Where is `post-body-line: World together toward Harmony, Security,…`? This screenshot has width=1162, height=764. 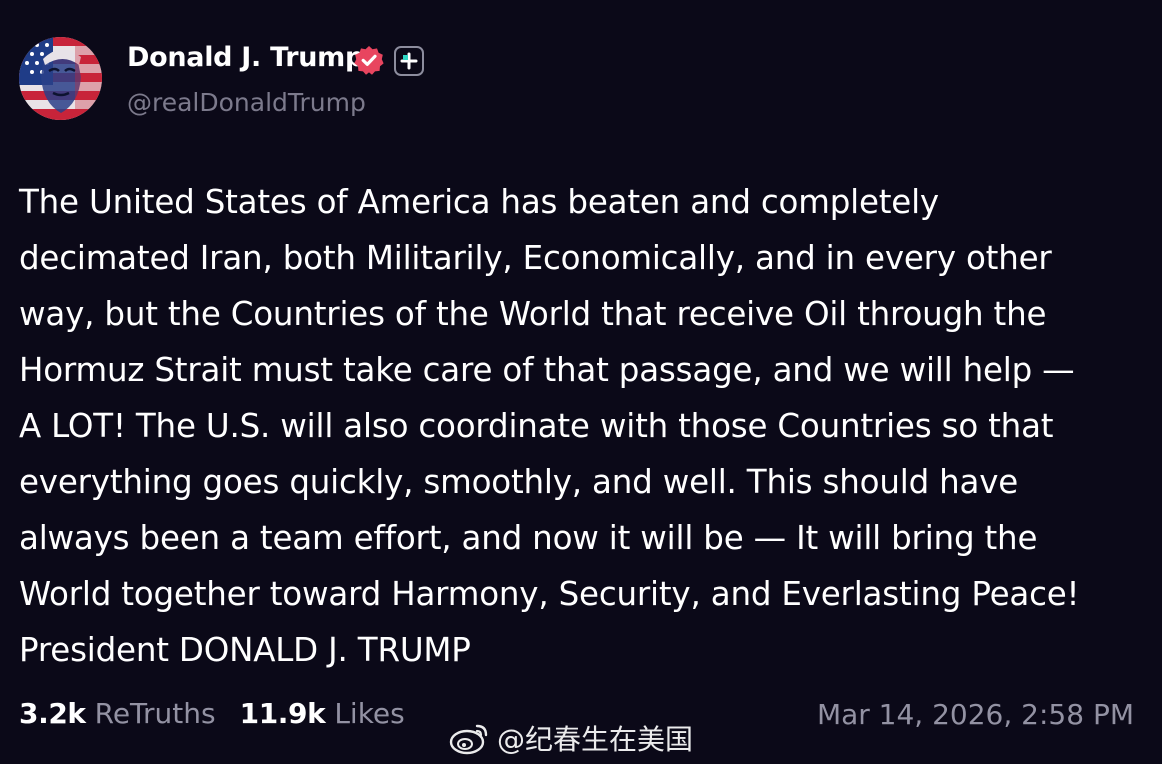 post-body-line: World together toward Harmony, Security,… is located at coordinates (549, 594).